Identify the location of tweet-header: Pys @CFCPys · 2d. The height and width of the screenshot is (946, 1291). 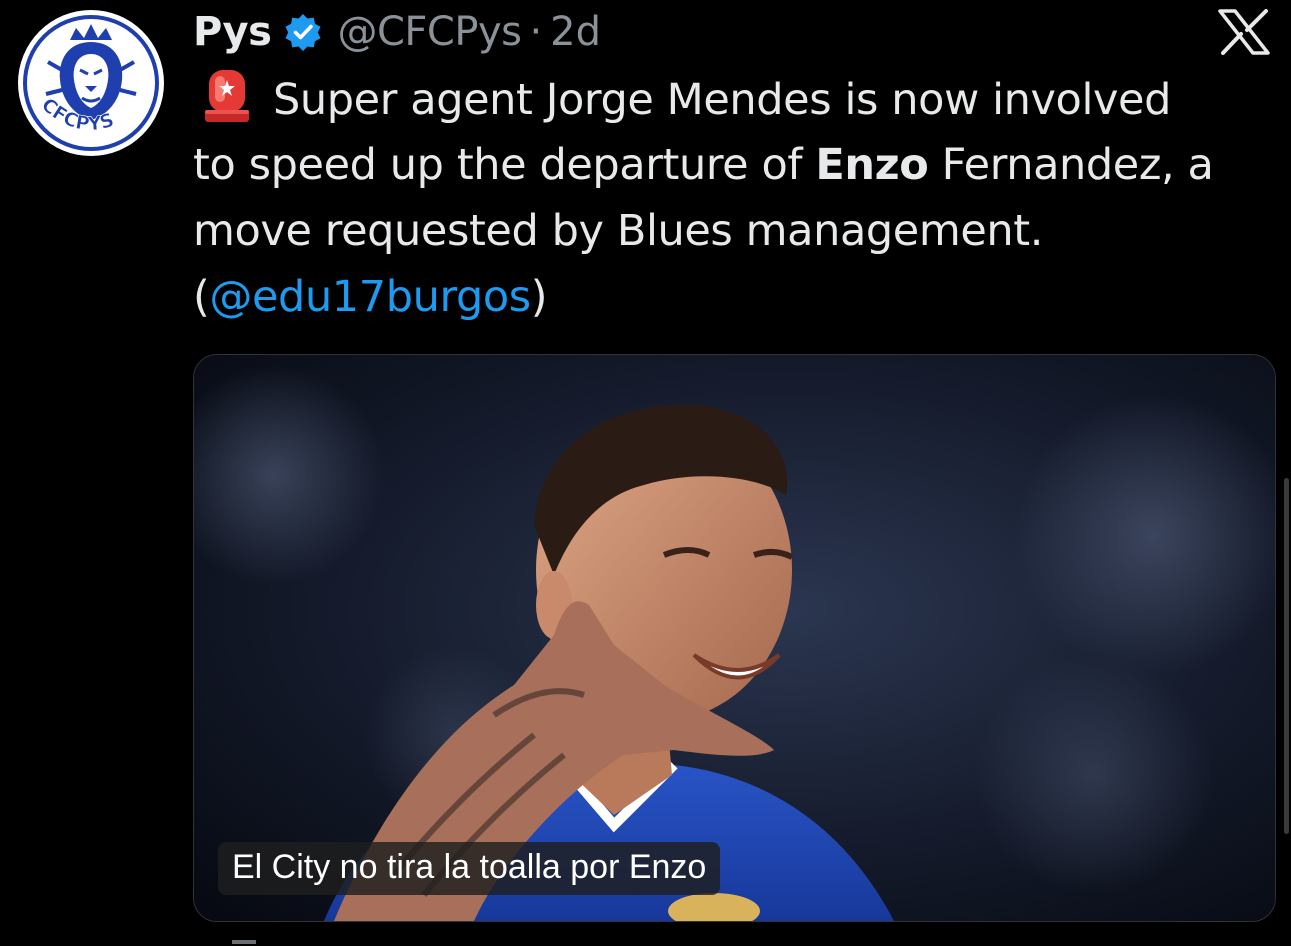
(397, 32).